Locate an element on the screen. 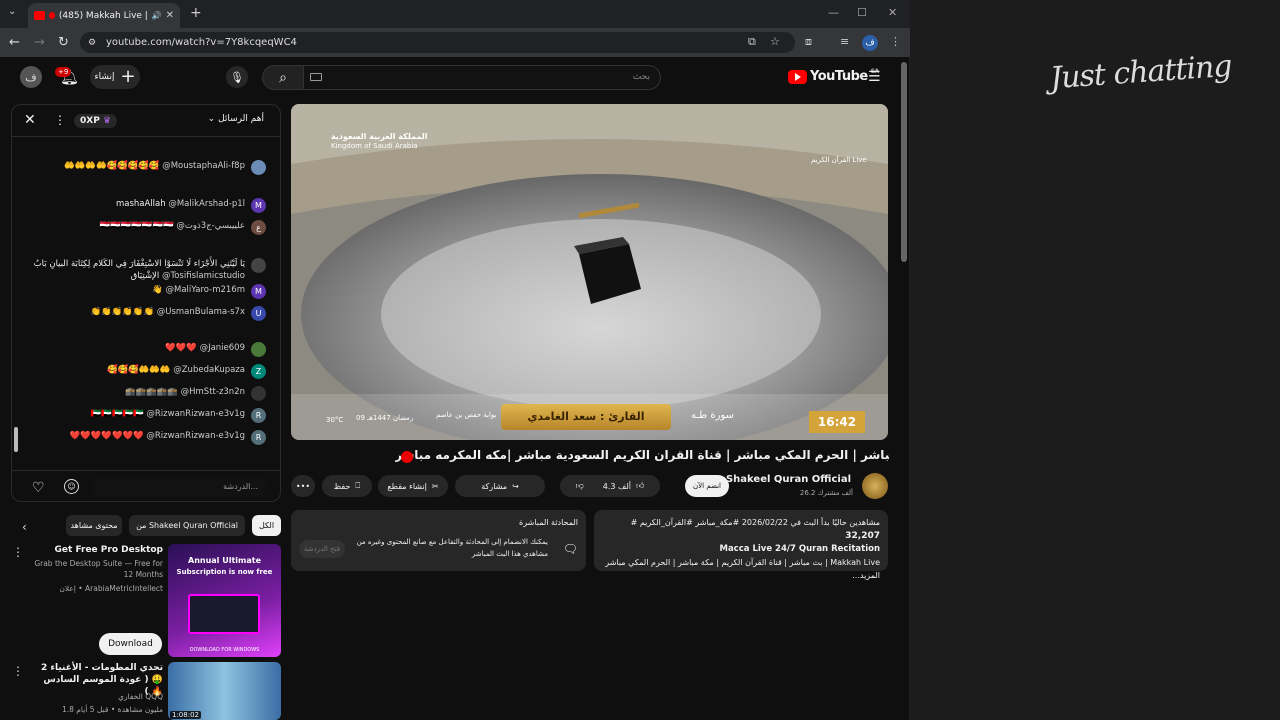 The height and width of the screenshot is (720, 1280). chat-author: @MalikArshad-p1l is located at coordinates (206, 204).